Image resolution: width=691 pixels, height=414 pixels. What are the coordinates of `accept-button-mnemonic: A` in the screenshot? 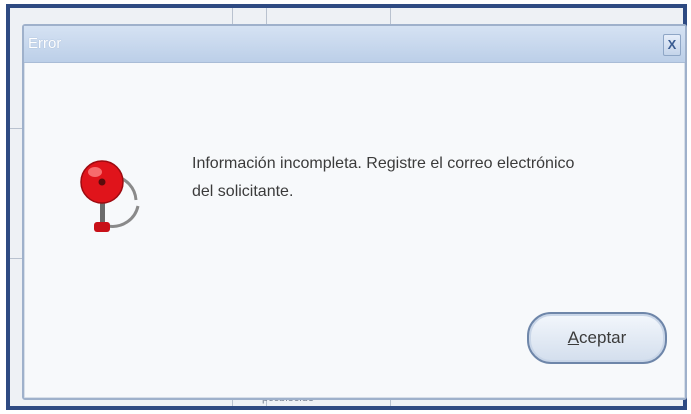 It's located at (573, 337).